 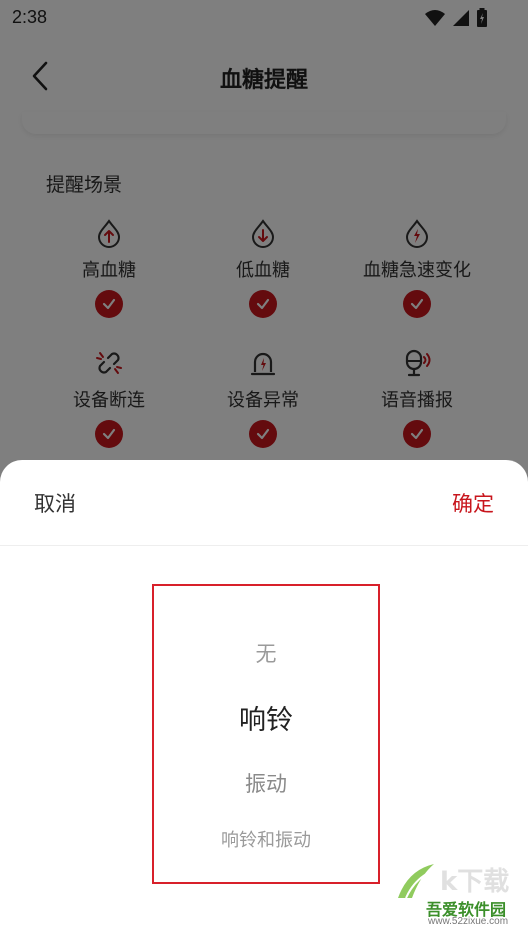 I want to click on watermark: k下载 吾爱软件园 www.52zixue.com, so click(x=459, y=896).